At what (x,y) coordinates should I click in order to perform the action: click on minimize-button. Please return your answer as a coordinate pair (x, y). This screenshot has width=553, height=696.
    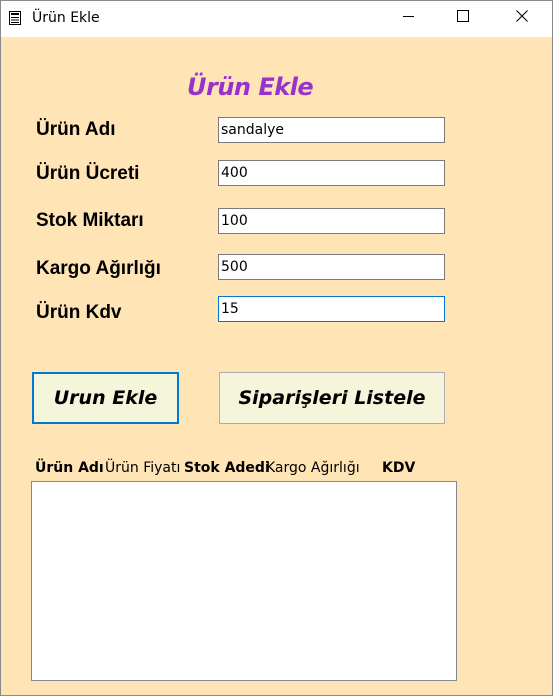
    Looking at the image, I should click on (408, 18).